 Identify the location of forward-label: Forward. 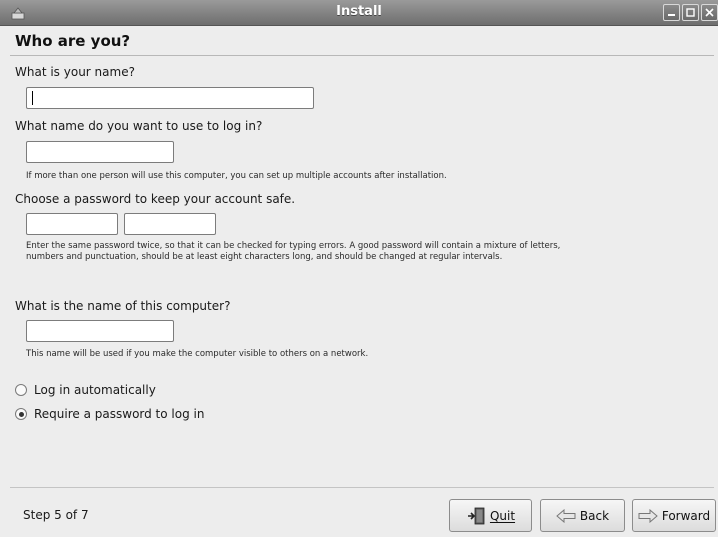
(686, 515).